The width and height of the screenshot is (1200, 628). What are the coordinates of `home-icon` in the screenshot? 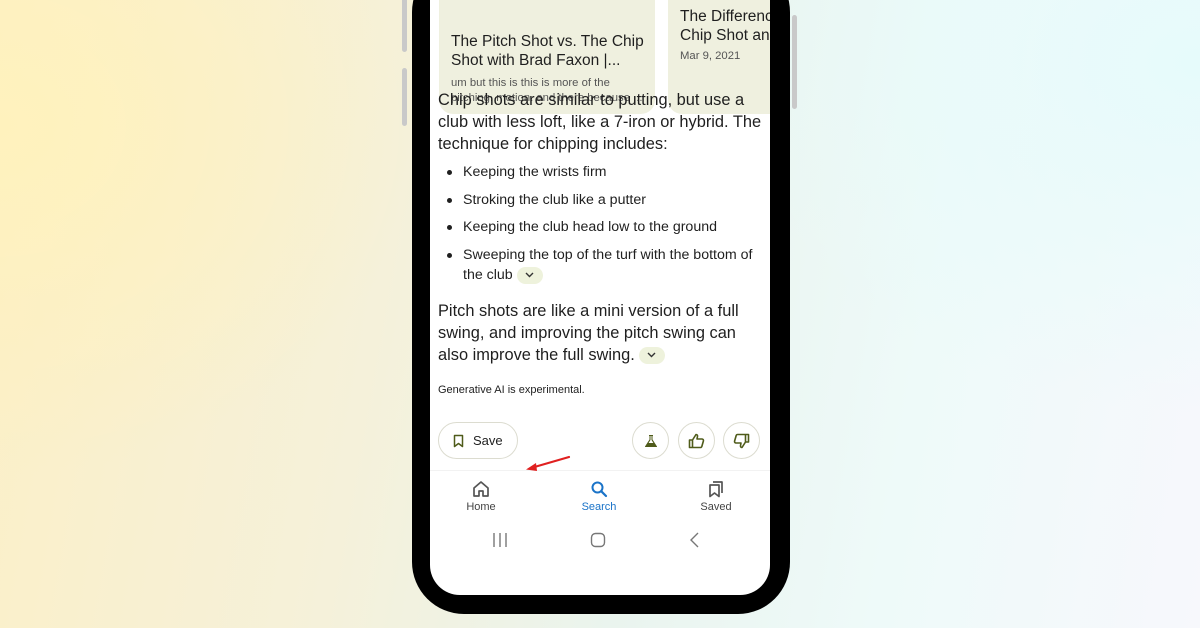 It's located at (481, 489).